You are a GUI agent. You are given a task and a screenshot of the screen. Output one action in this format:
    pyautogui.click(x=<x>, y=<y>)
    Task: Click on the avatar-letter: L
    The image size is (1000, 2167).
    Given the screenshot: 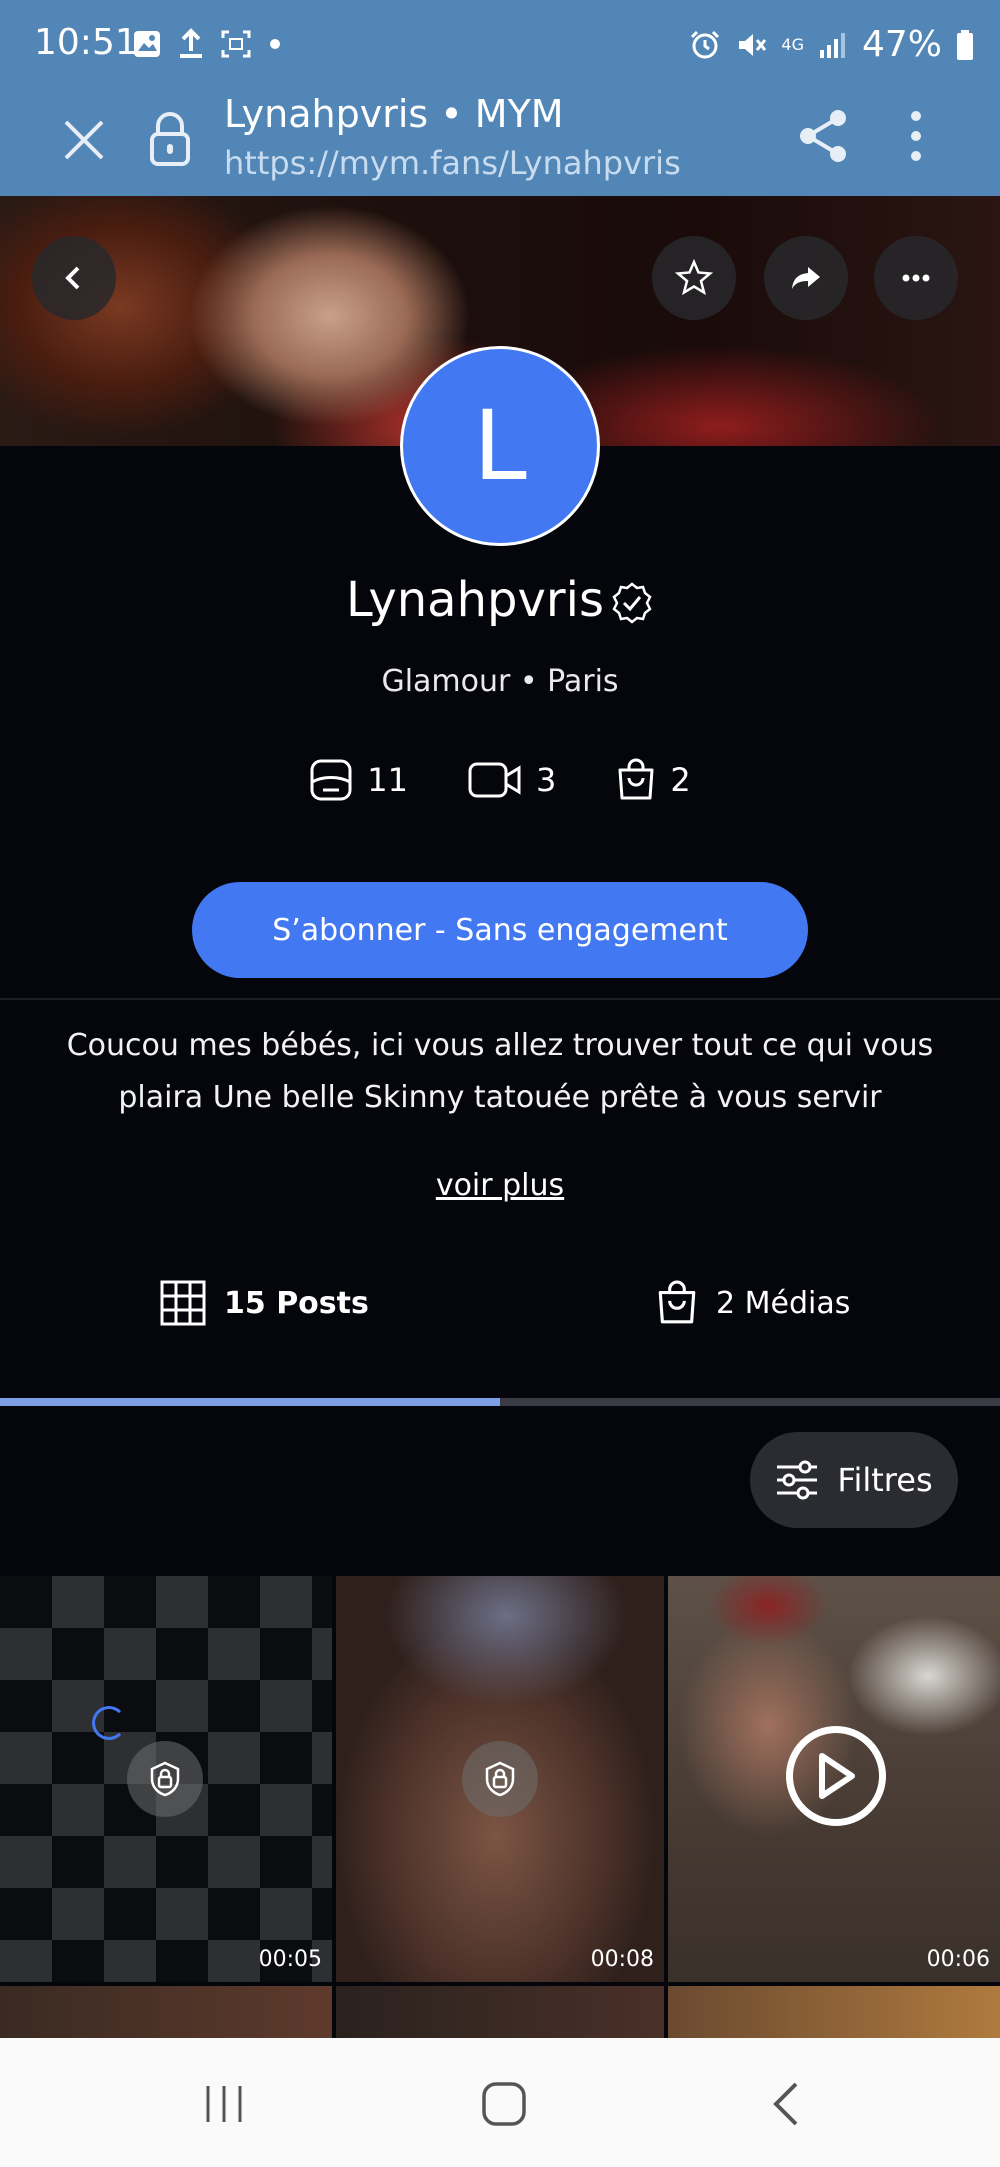 What is the action you would take?
    pyautogui.click(x=500, y=446)
    